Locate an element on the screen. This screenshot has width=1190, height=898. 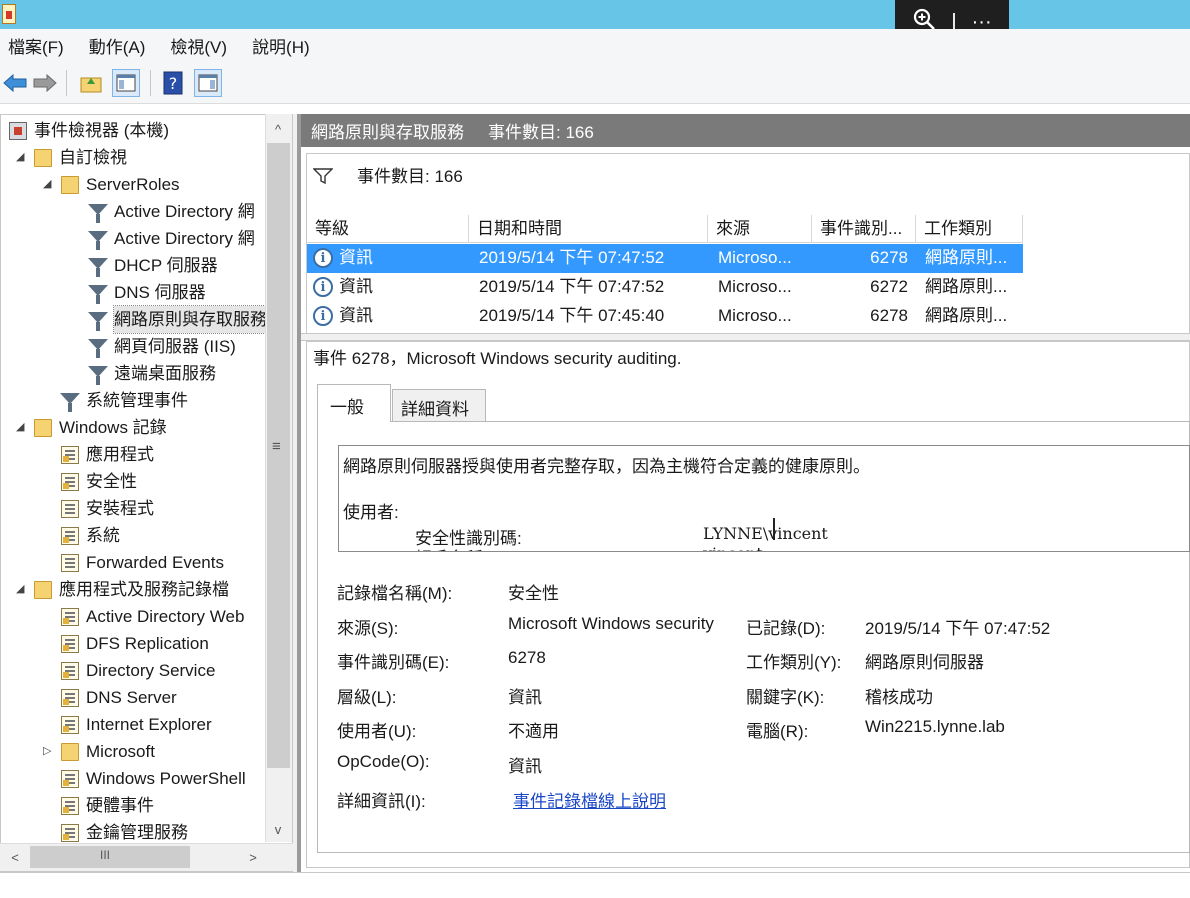
show-hide-tree-button is located at coordinates (126, 83).